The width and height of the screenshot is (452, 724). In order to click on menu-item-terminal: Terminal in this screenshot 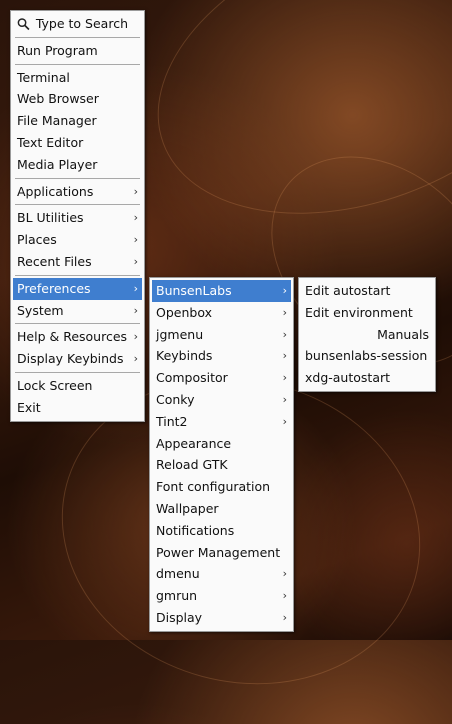, I will do `click(77, 78)`.